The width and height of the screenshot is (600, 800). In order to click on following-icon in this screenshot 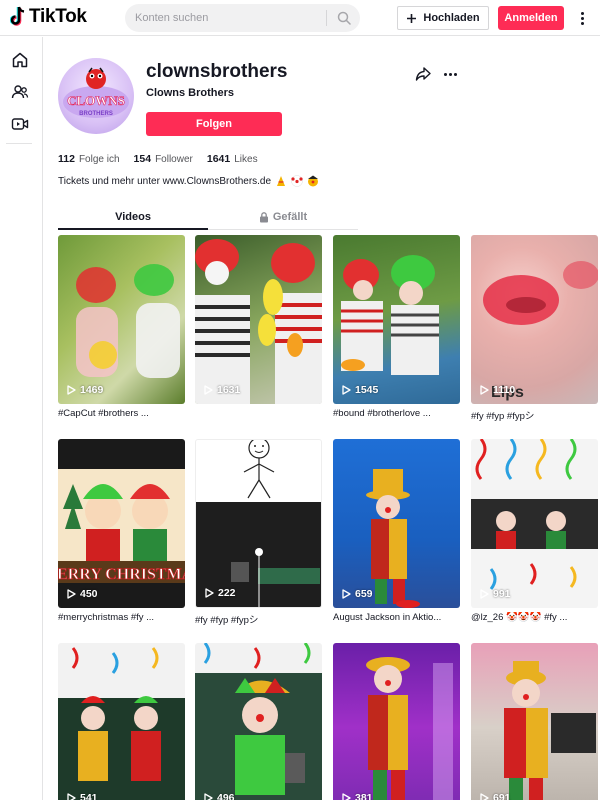, I will do `click(20, 92)`.